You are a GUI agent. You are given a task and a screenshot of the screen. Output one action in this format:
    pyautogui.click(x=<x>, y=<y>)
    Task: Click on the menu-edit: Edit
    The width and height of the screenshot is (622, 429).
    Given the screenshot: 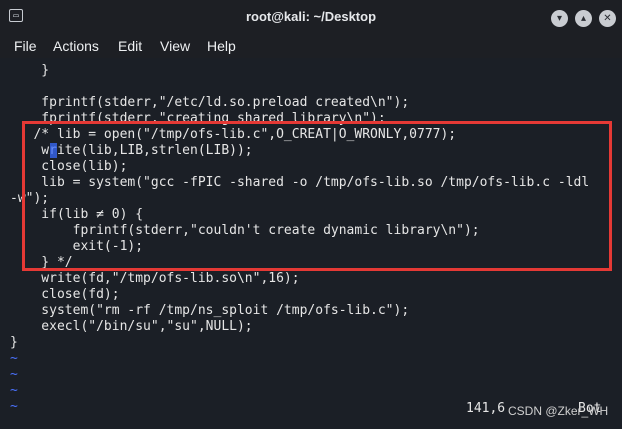 What is the action you would take?
    pyautogui.click(x=130, y=46)
    